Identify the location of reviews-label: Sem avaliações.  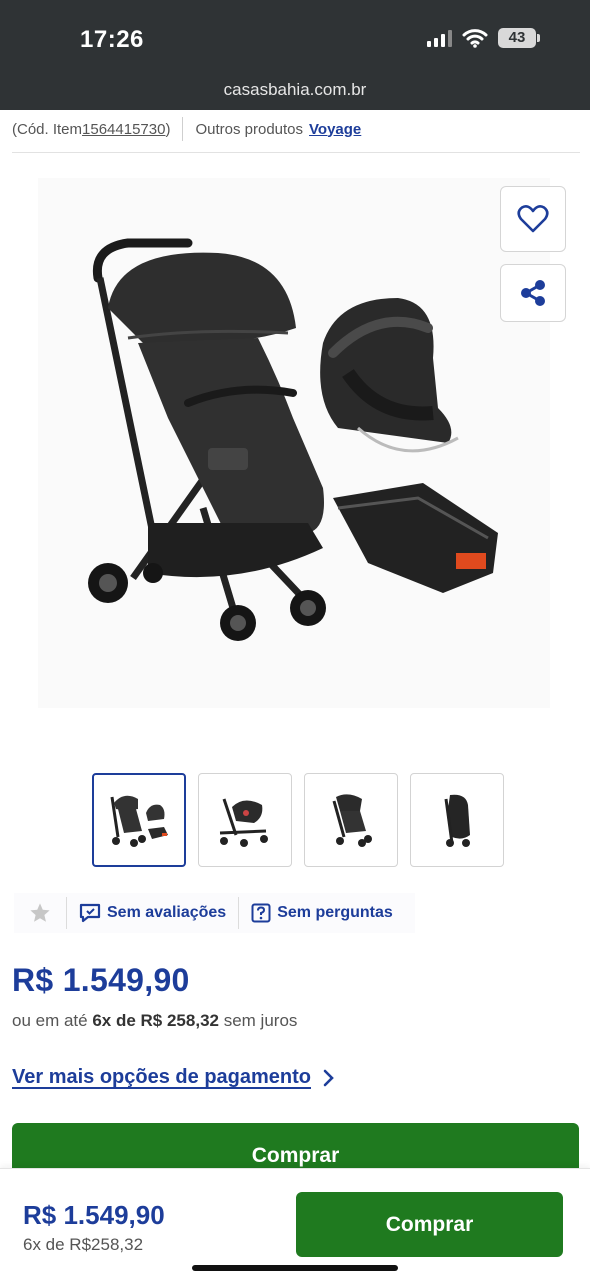
(167, 912).